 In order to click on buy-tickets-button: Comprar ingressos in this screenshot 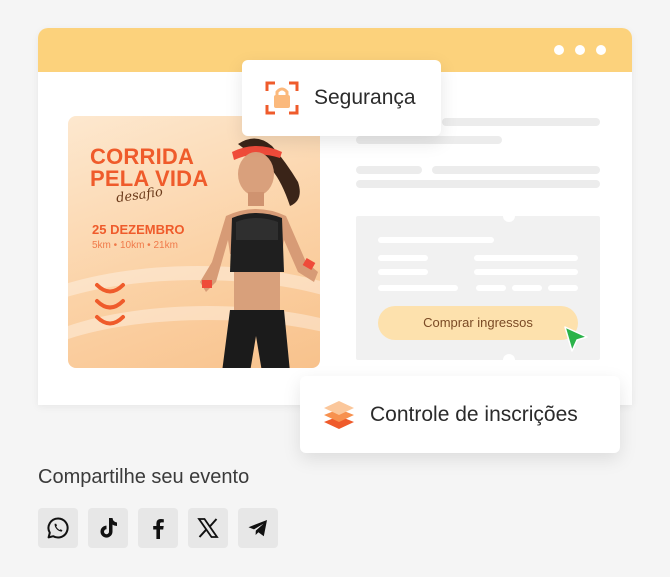, I will do `click(478, 323)`.